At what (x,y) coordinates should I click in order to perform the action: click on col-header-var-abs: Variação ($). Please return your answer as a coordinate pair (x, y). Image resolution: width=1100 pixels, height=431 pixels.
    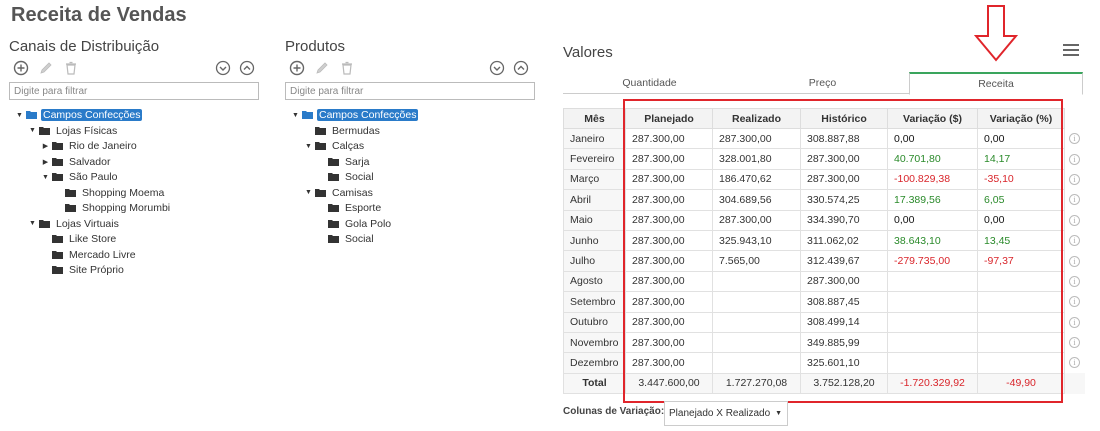
    Looking at the image, I should click on (932, 118).